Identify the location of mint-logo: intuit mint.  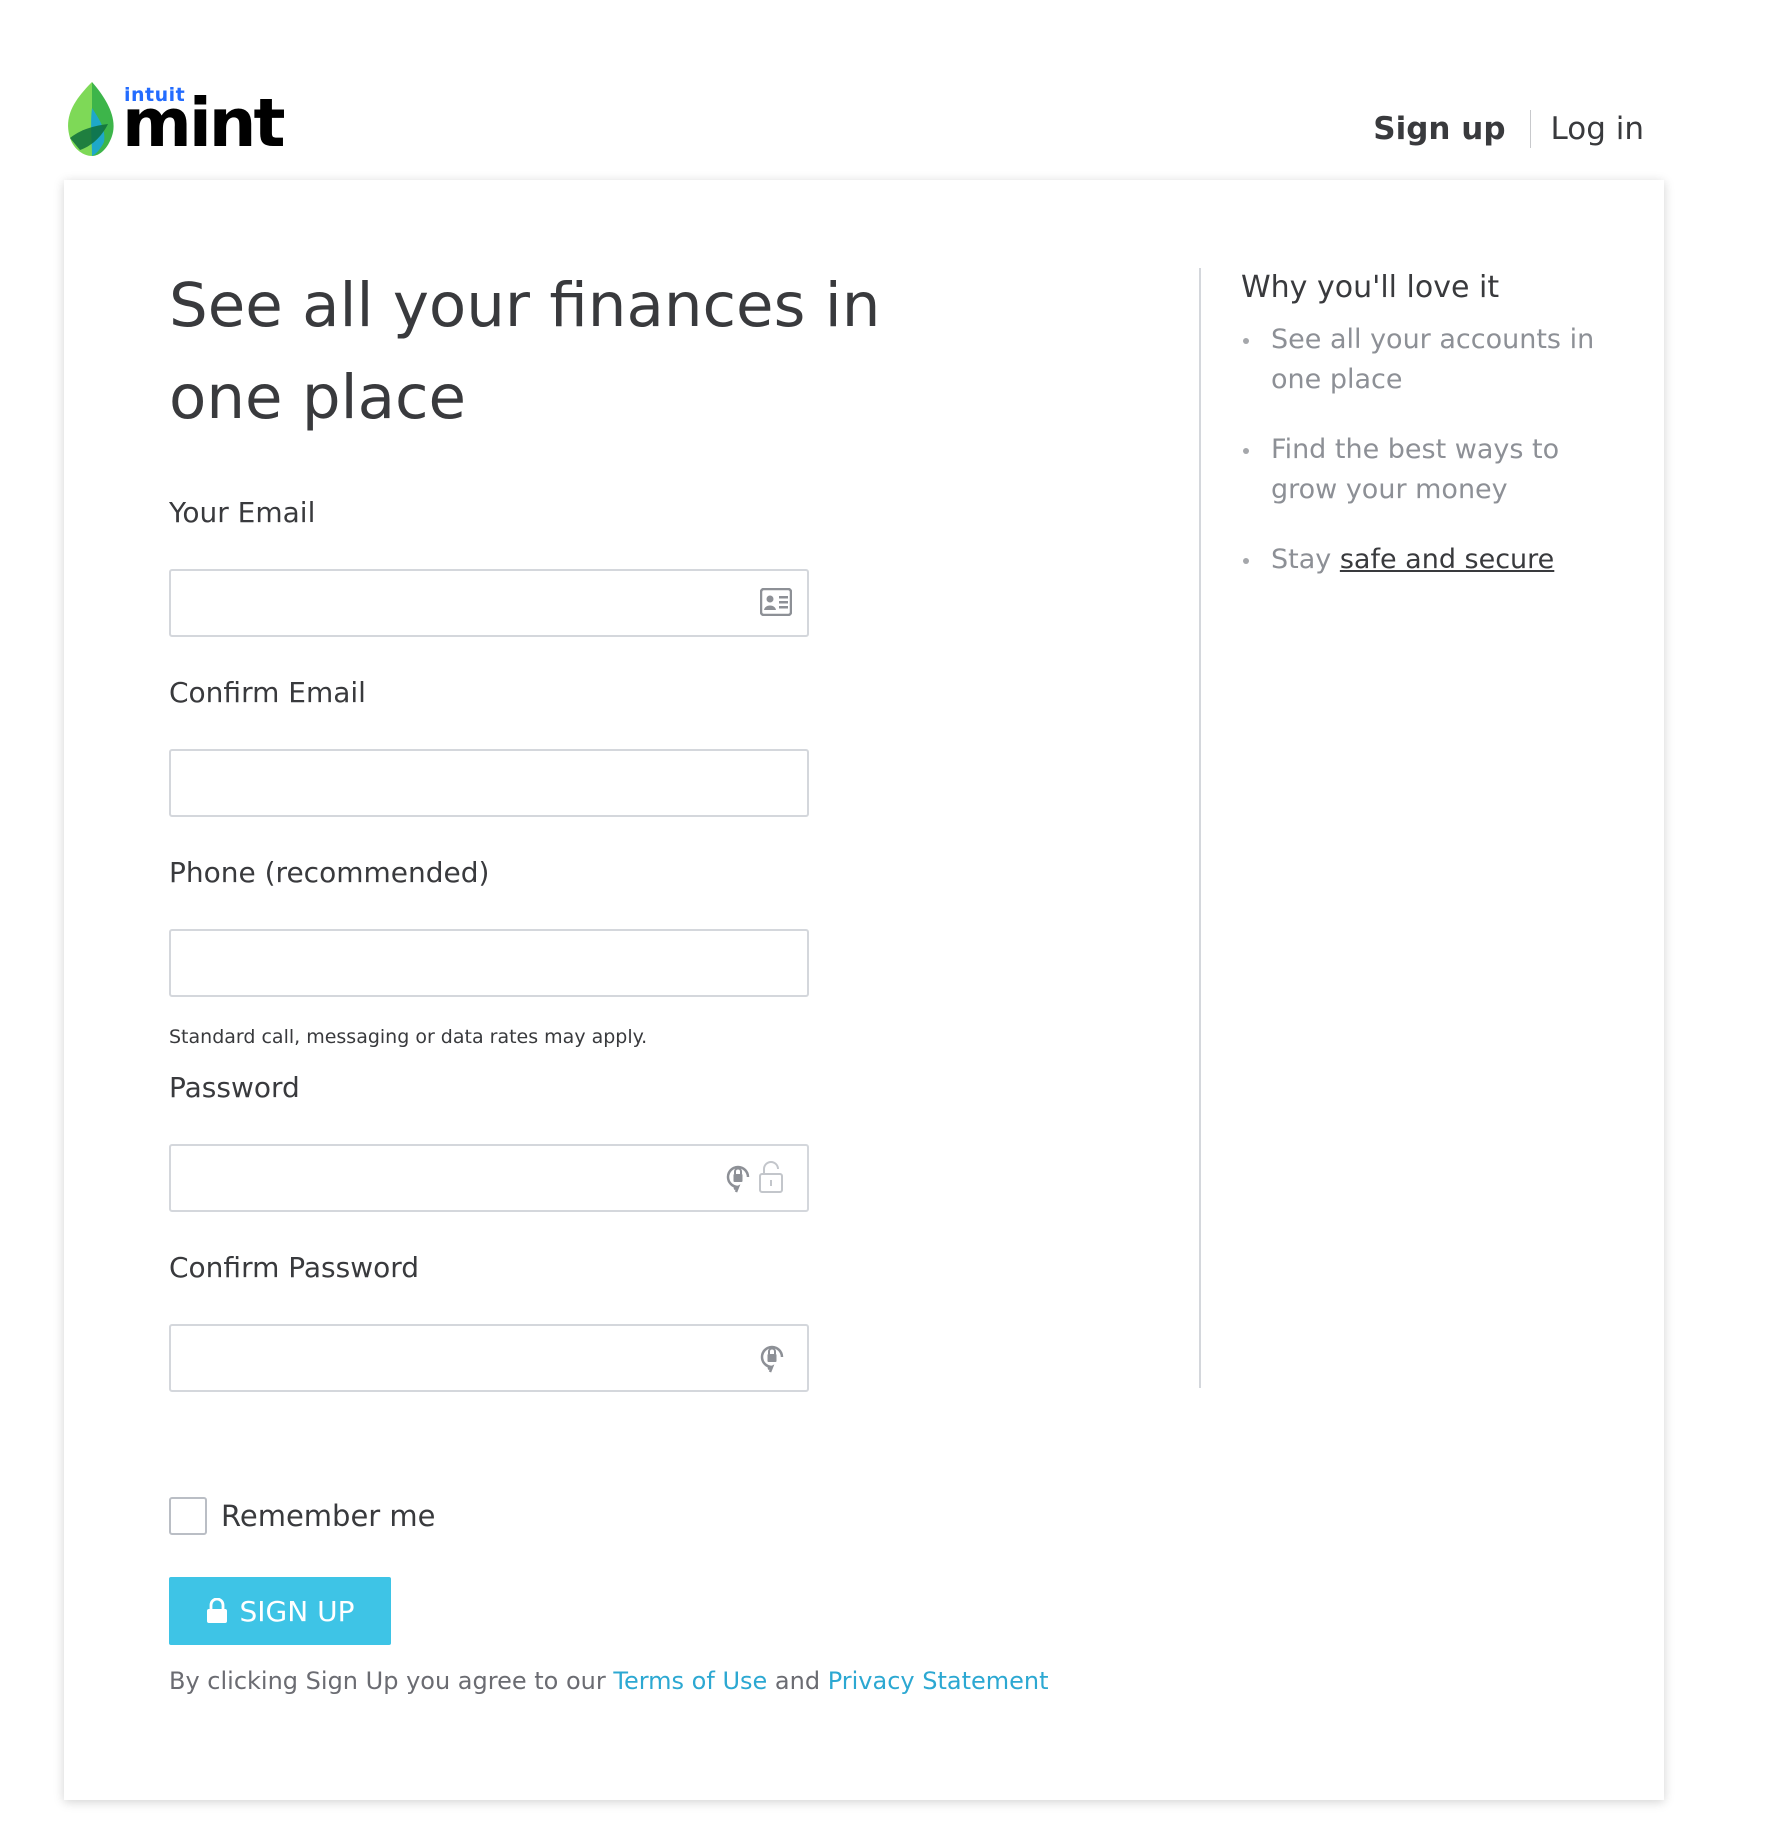
(174, 120).